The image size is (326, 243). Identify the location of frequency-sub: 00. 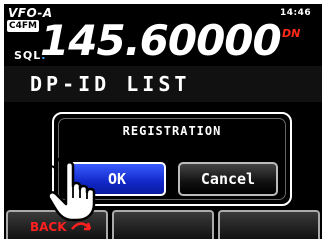
(252, 40).